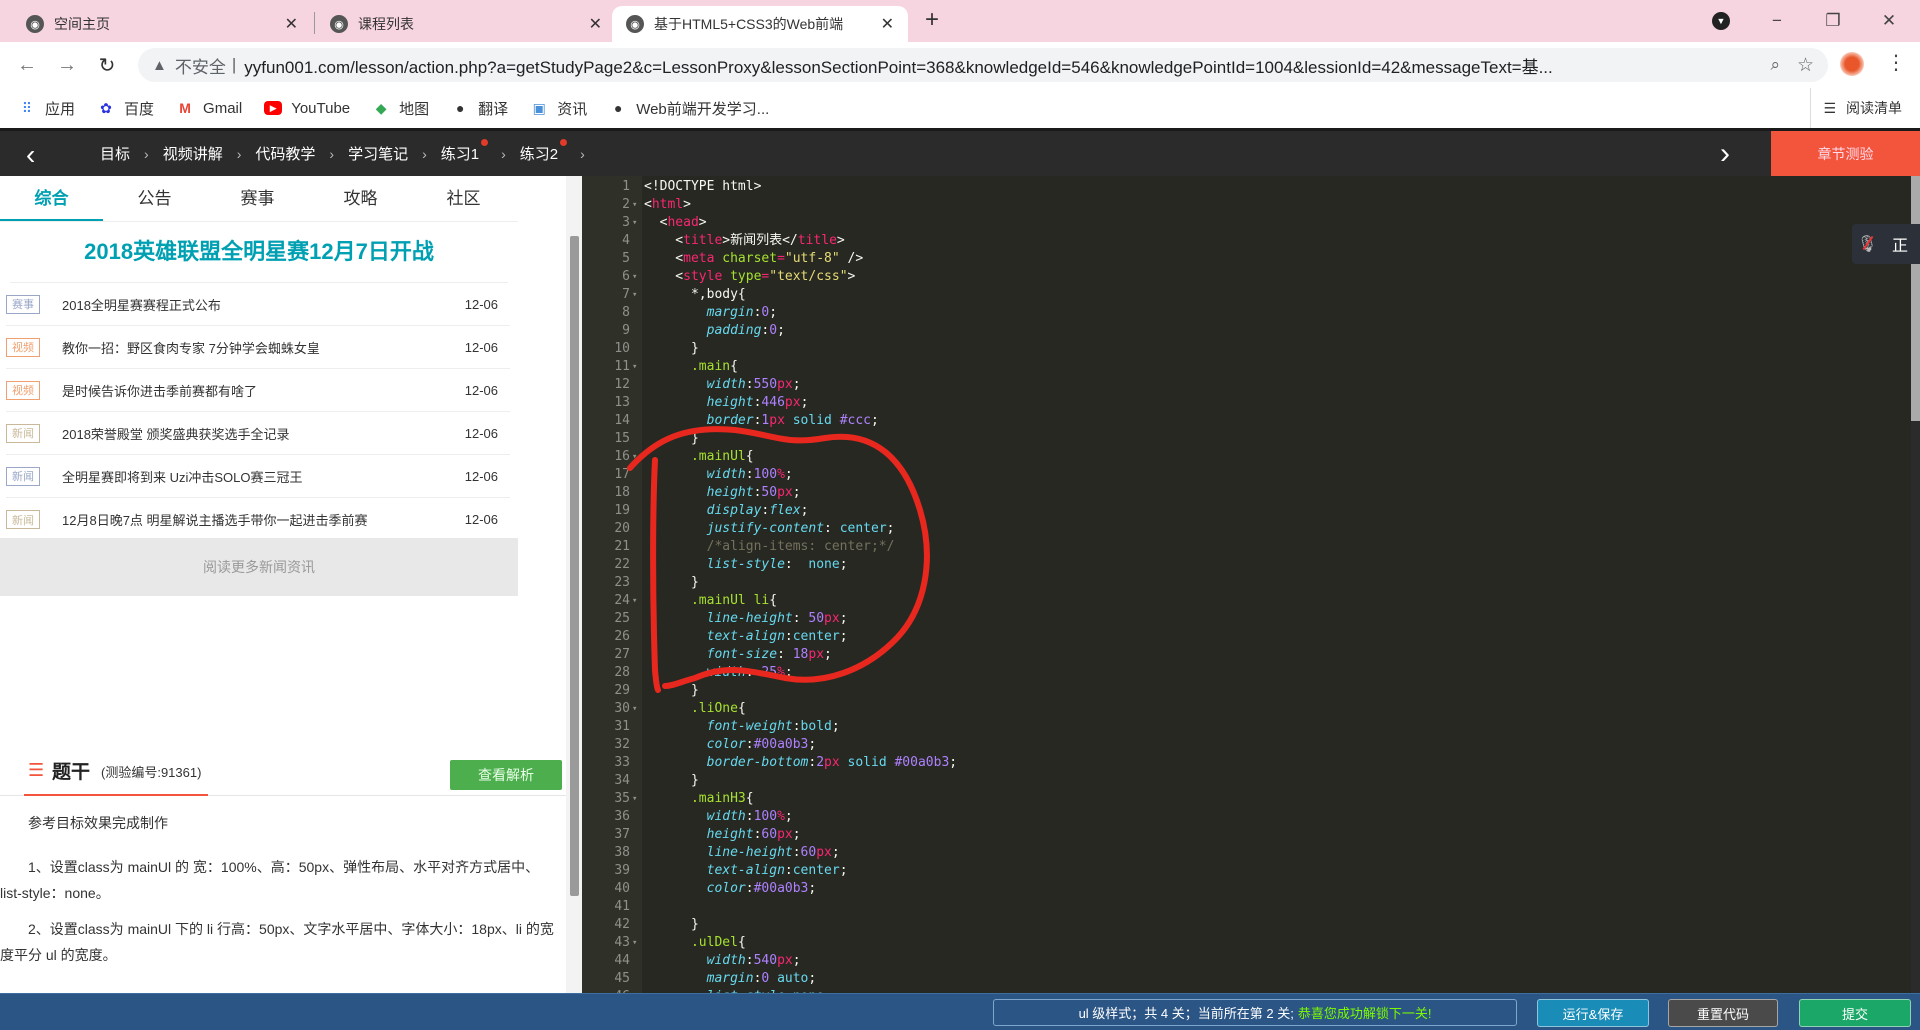 This screenshot has height=1030, width=1920. Describe the element at coordinates (257, 198) in the screenshot. I see `preview-tab-events: 赛事` at that location.